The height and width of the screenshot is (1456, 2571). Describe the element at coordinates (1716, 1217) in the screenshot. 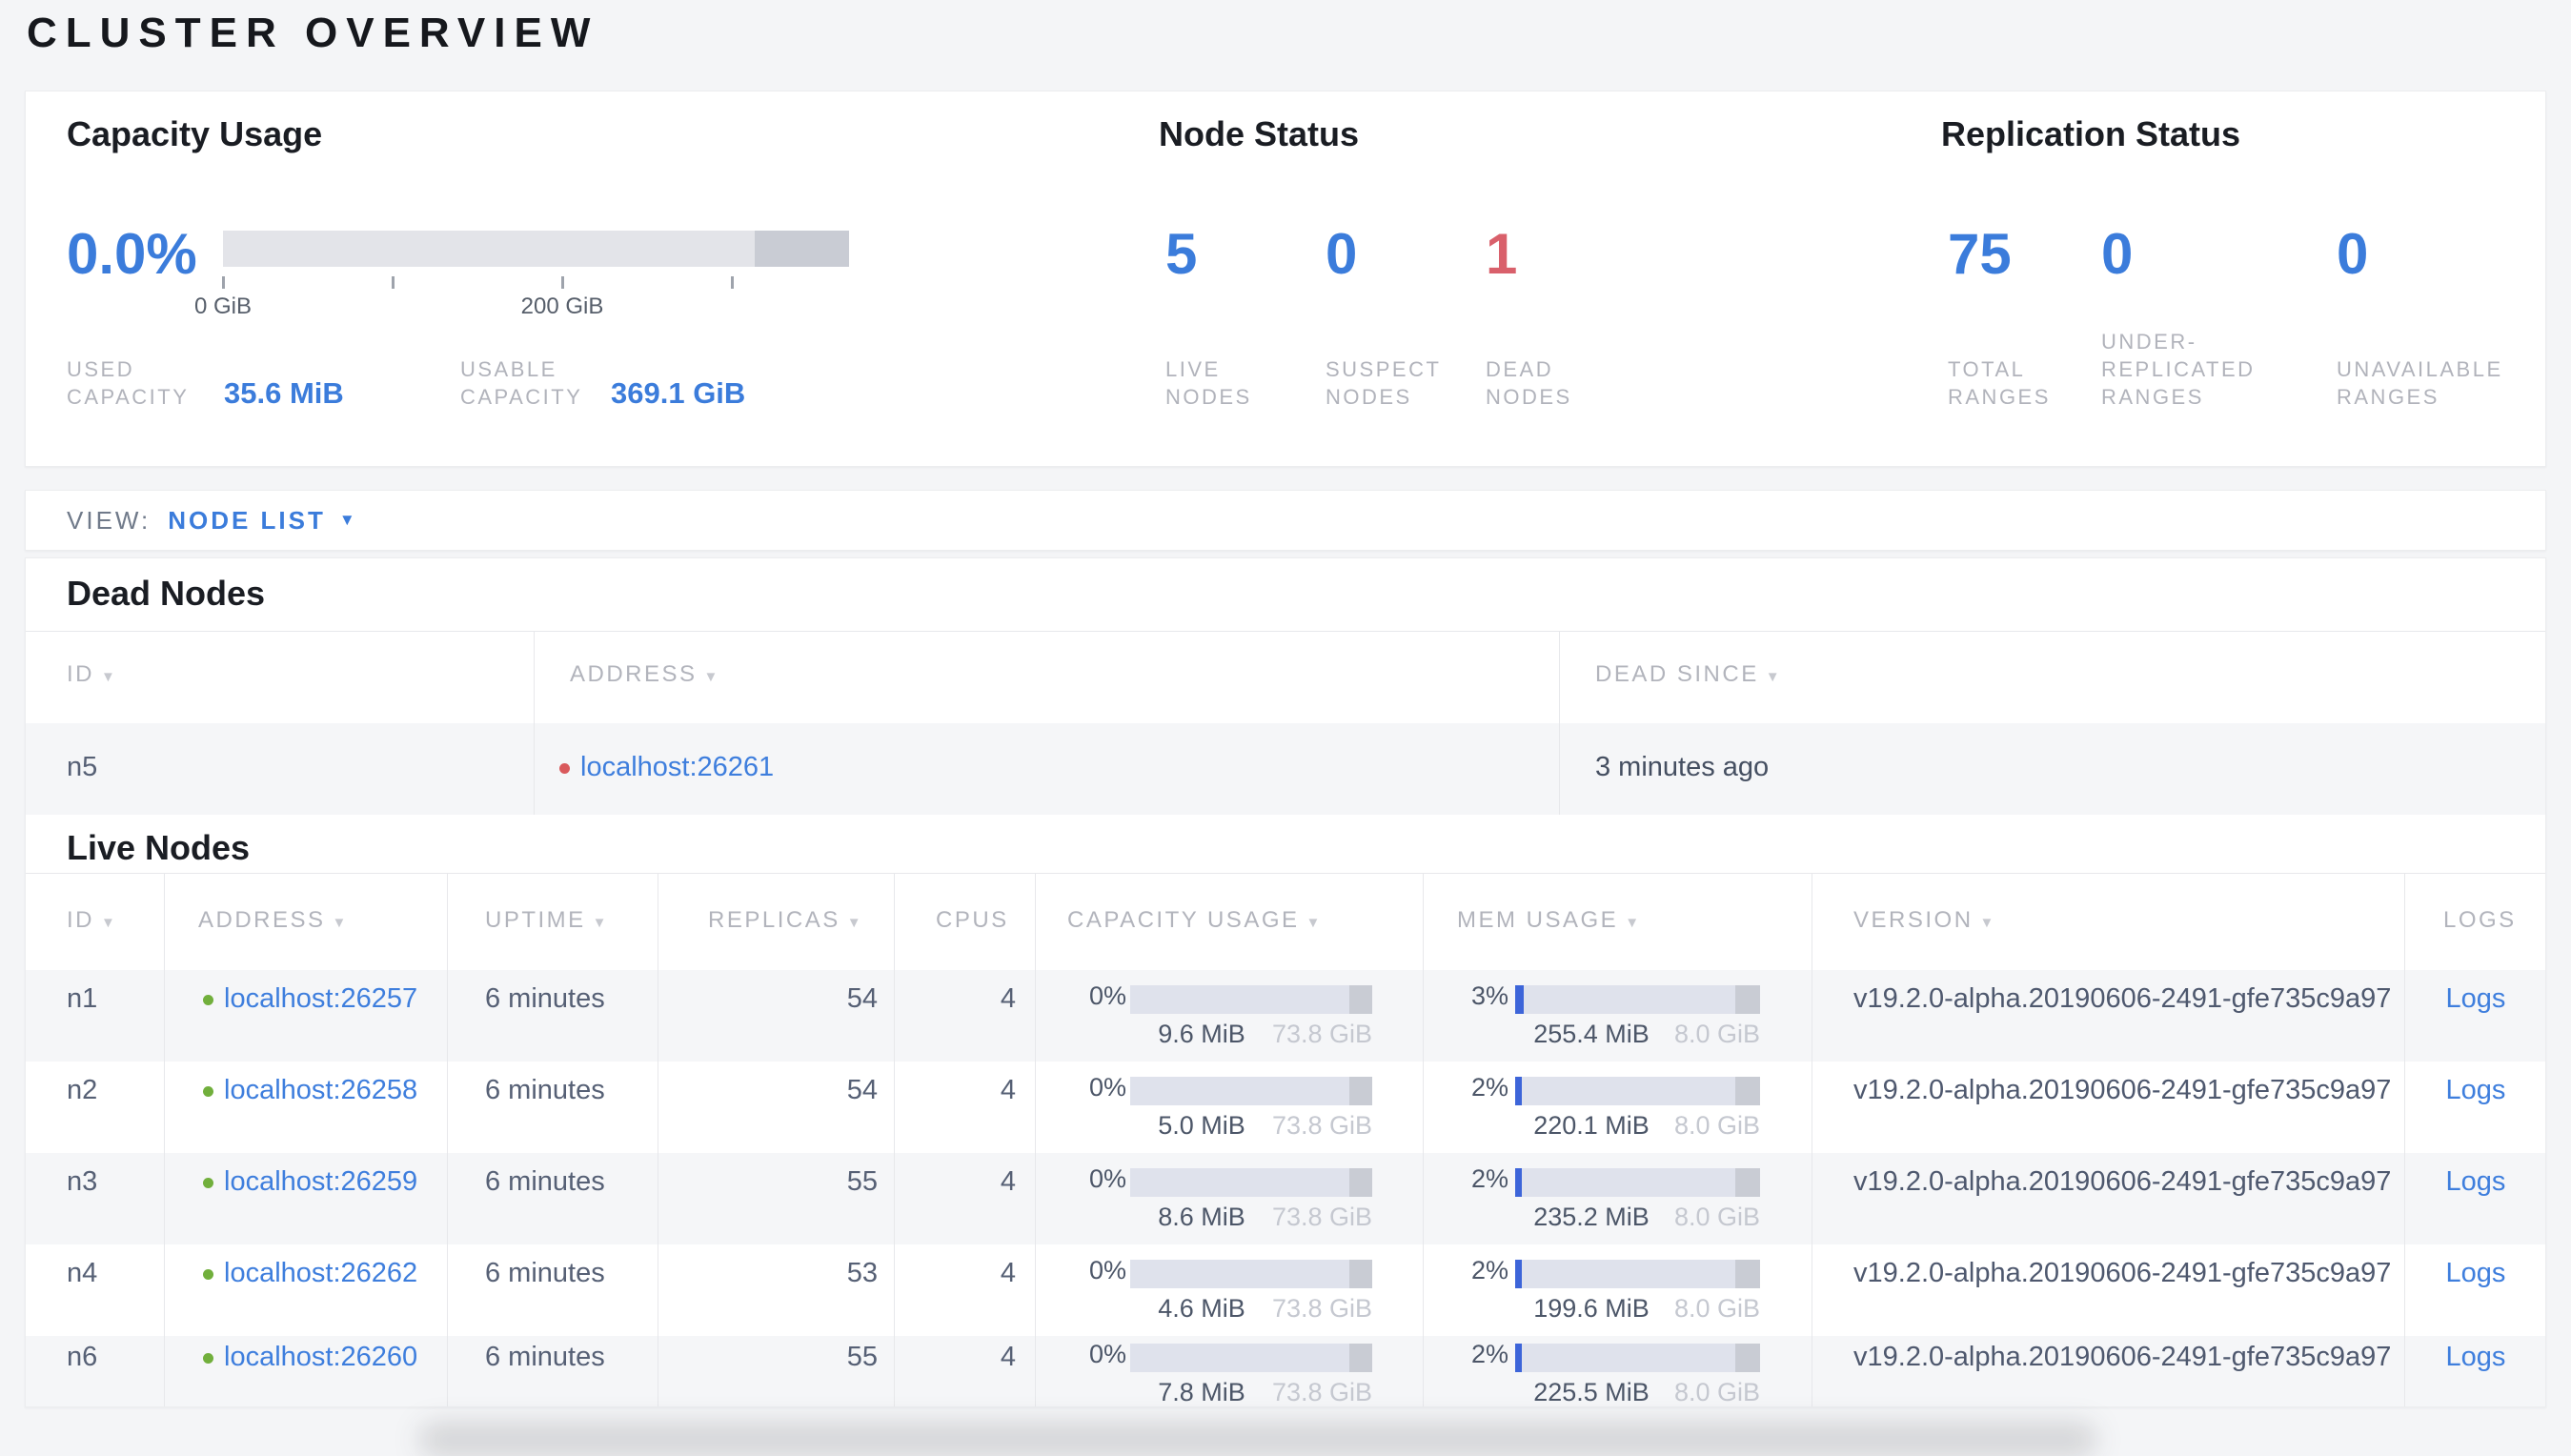

I see `mem-total: 8.0 GiB` at that location.